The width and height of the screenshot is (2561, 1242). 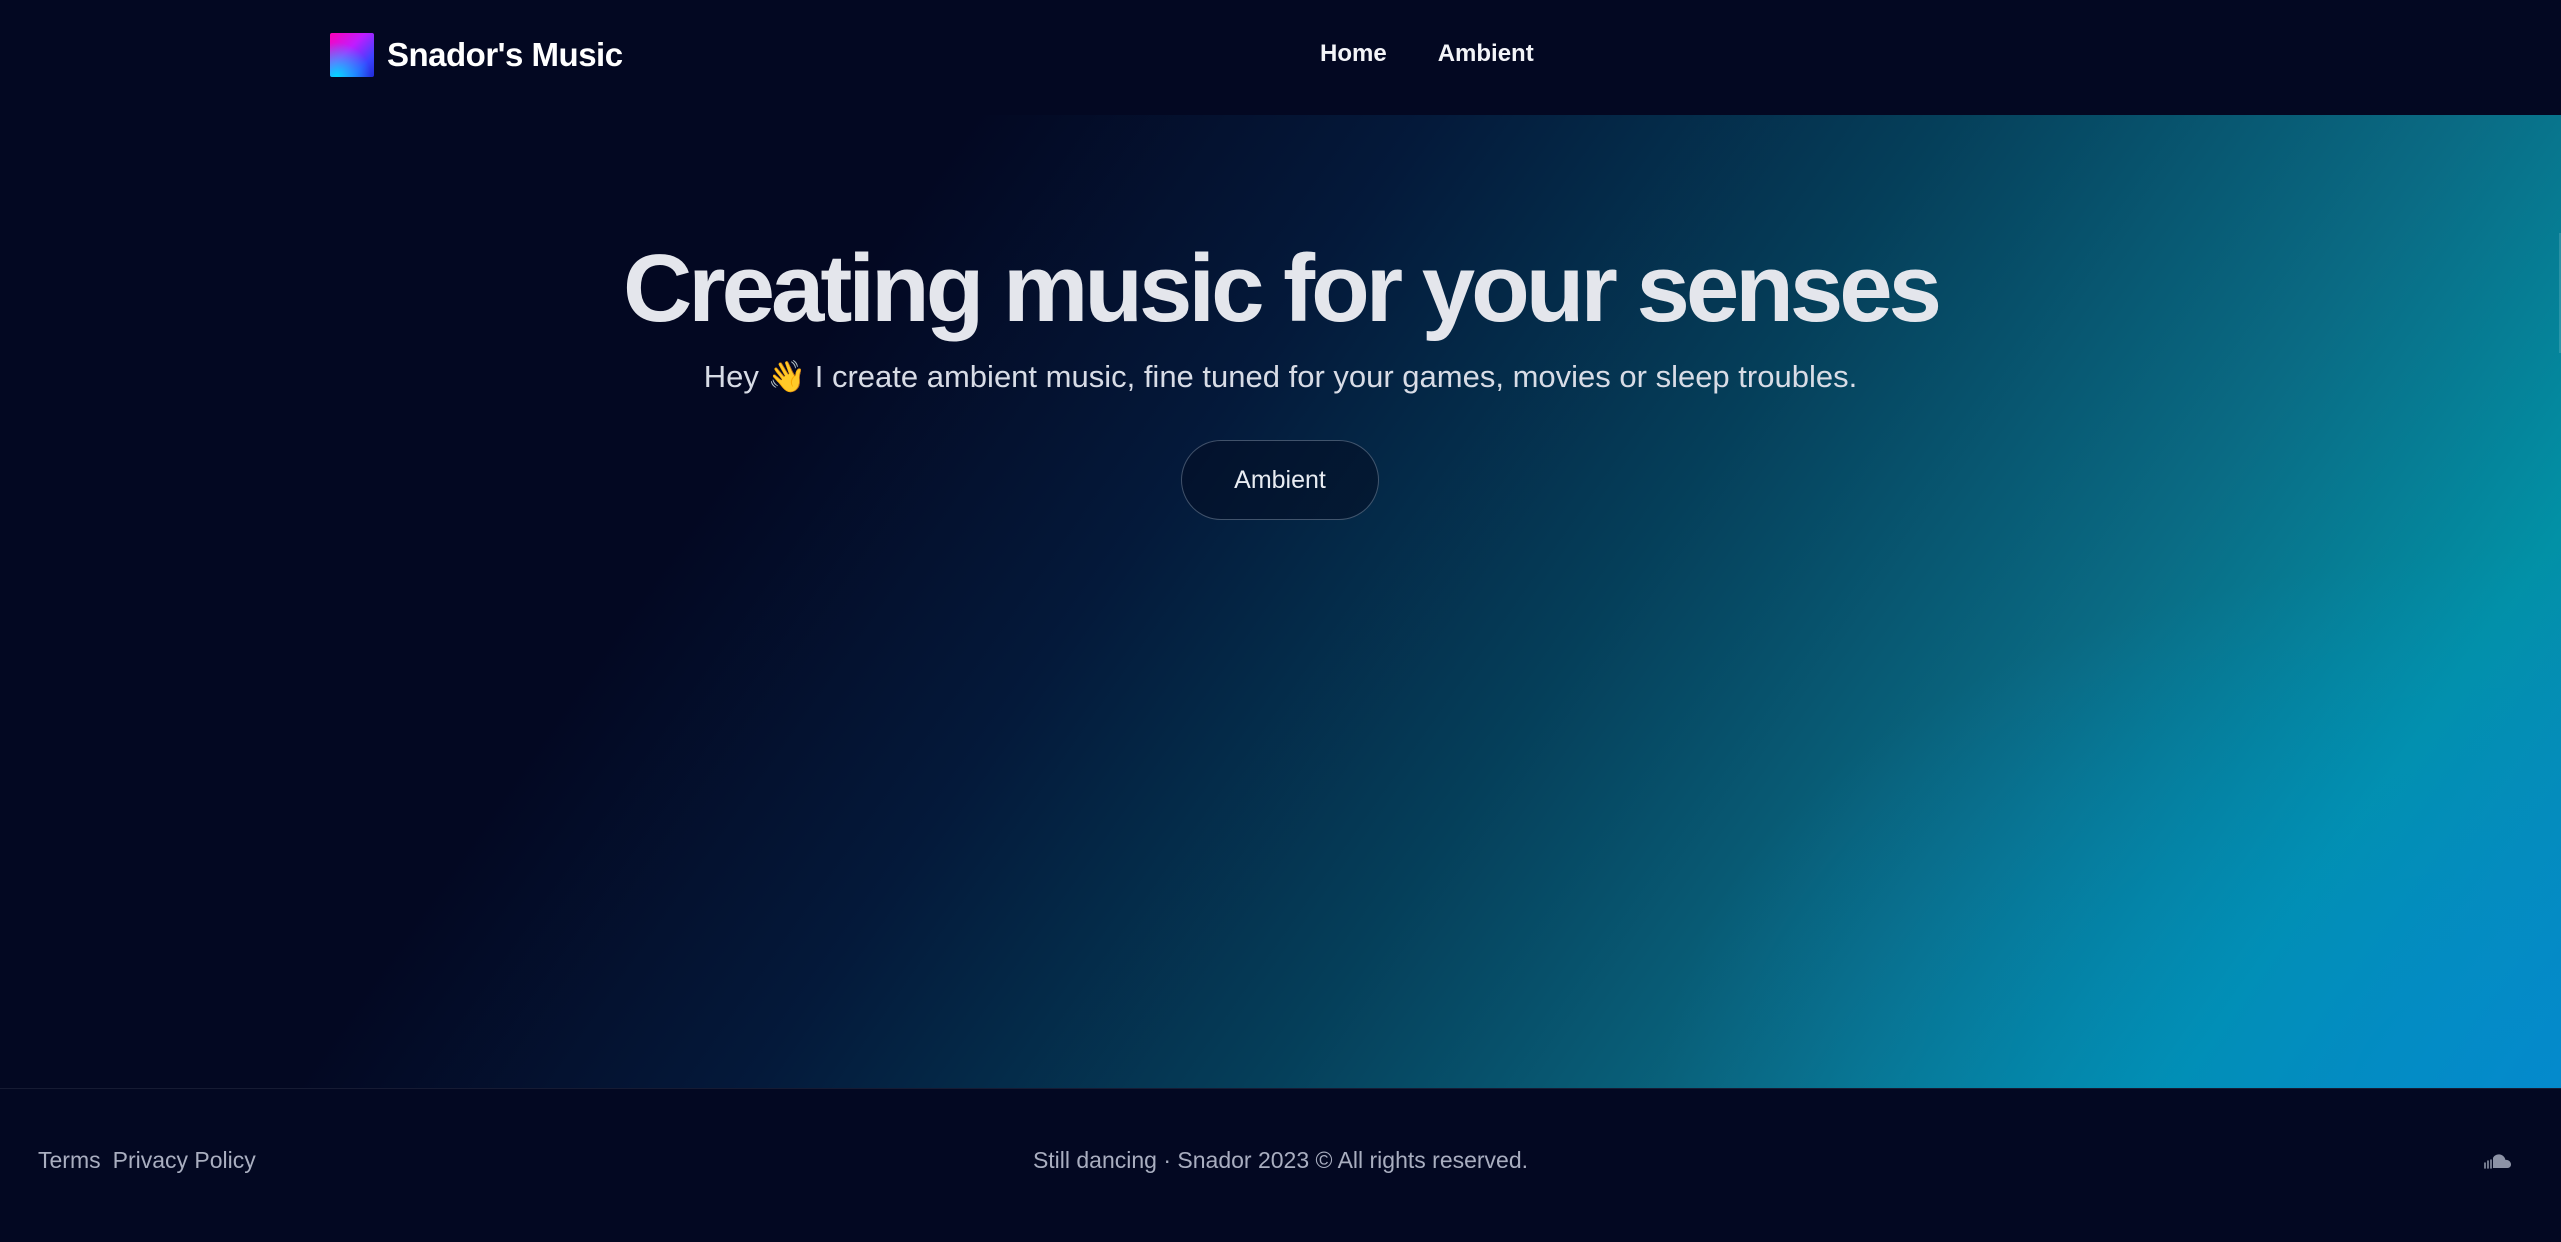 What do you see at coordinates (1282, 288) in the screenshot?
I see `hero-title: Creating music for your senses` at bounding box center [1282, 288].